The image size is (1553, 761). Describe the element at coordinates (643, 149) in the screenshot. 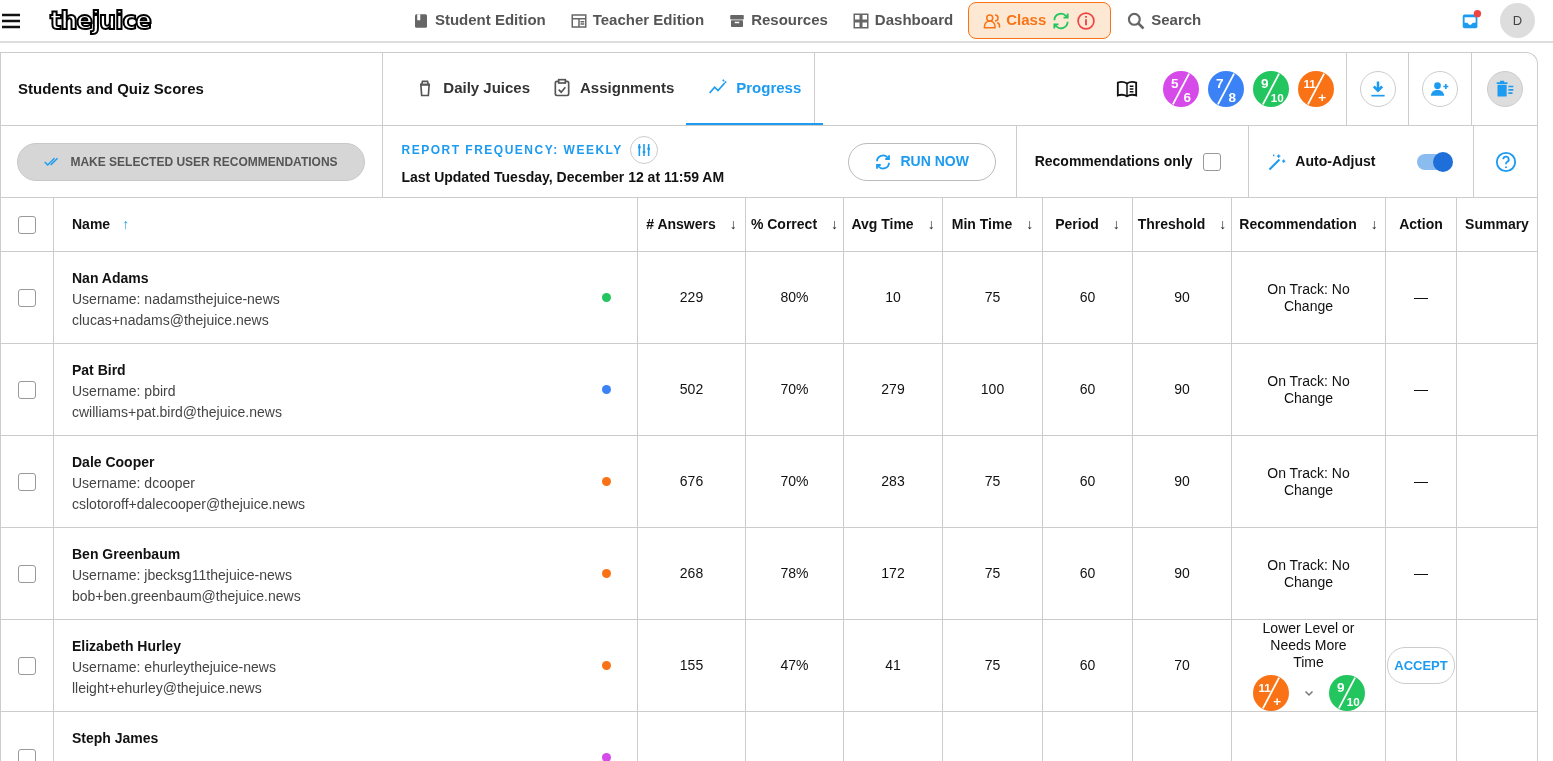

I see `frequency-settings-button` at that location.